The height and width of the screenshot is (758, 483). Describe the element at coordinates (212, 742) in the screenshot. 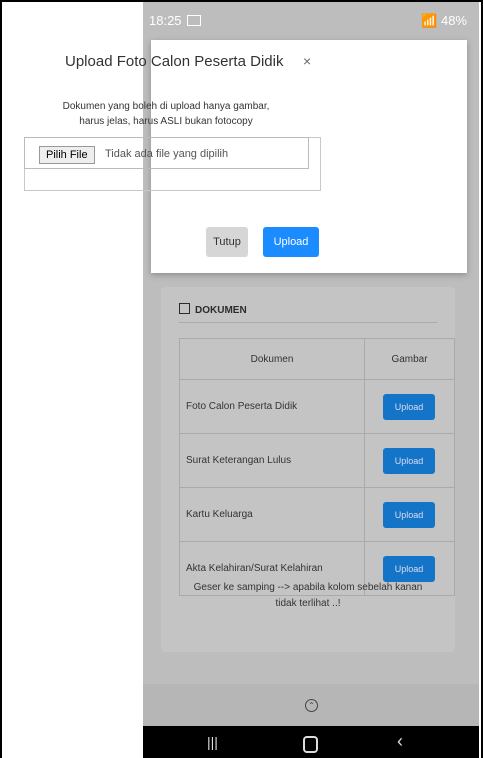

I see `recent-apps-icon: |||` at that location.